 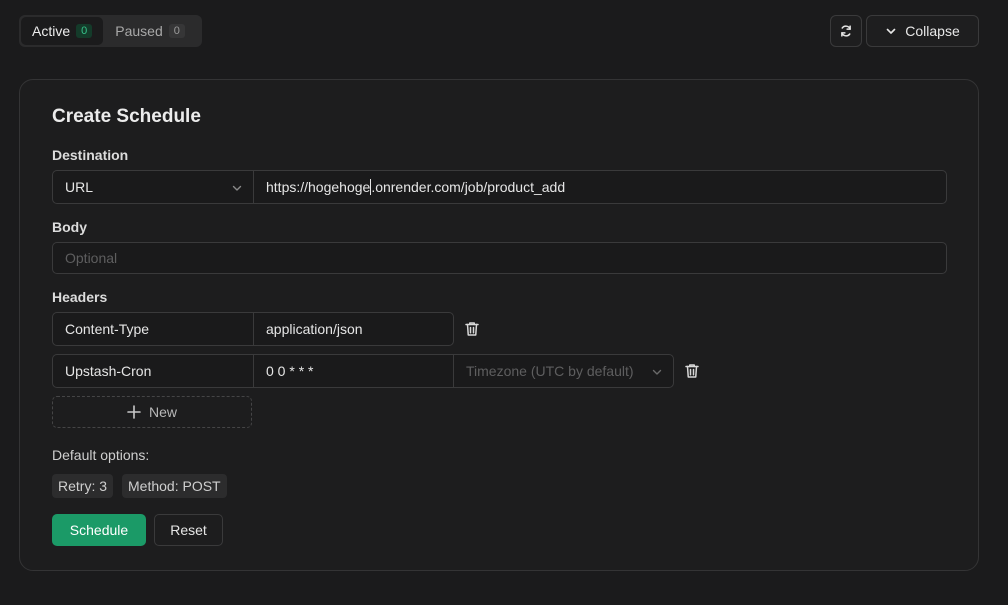 I want to click on tab-paused-label: Paused, so click(x=139, y=31).